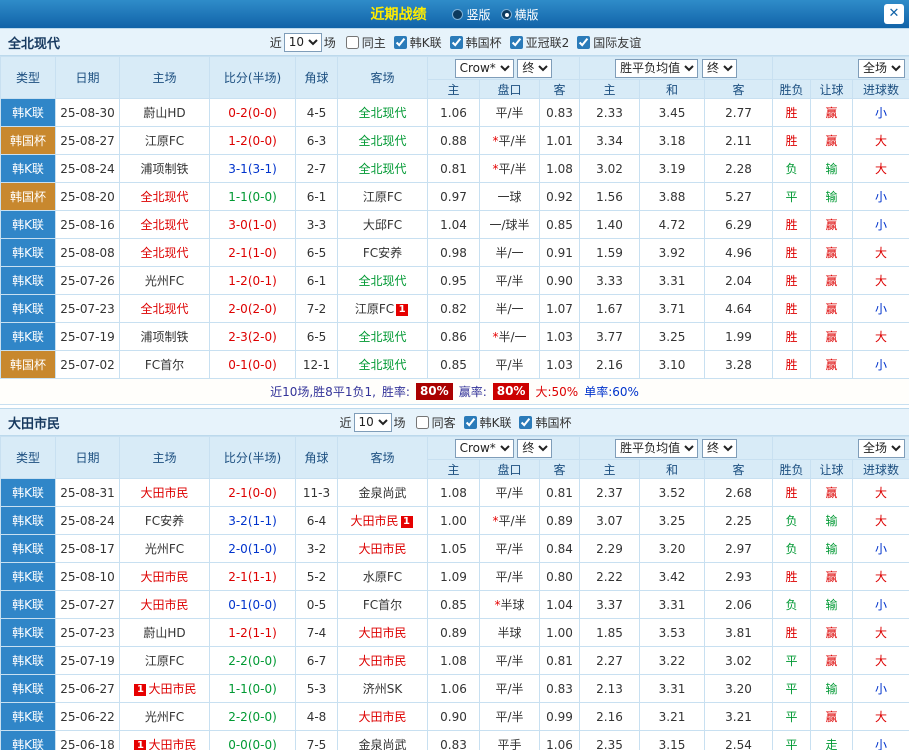 This screenshot has height=750, width=909. Describe the element at coordinates (559, 740) in the screenshot. I see `asian-away-odds: 1.06` at that location.